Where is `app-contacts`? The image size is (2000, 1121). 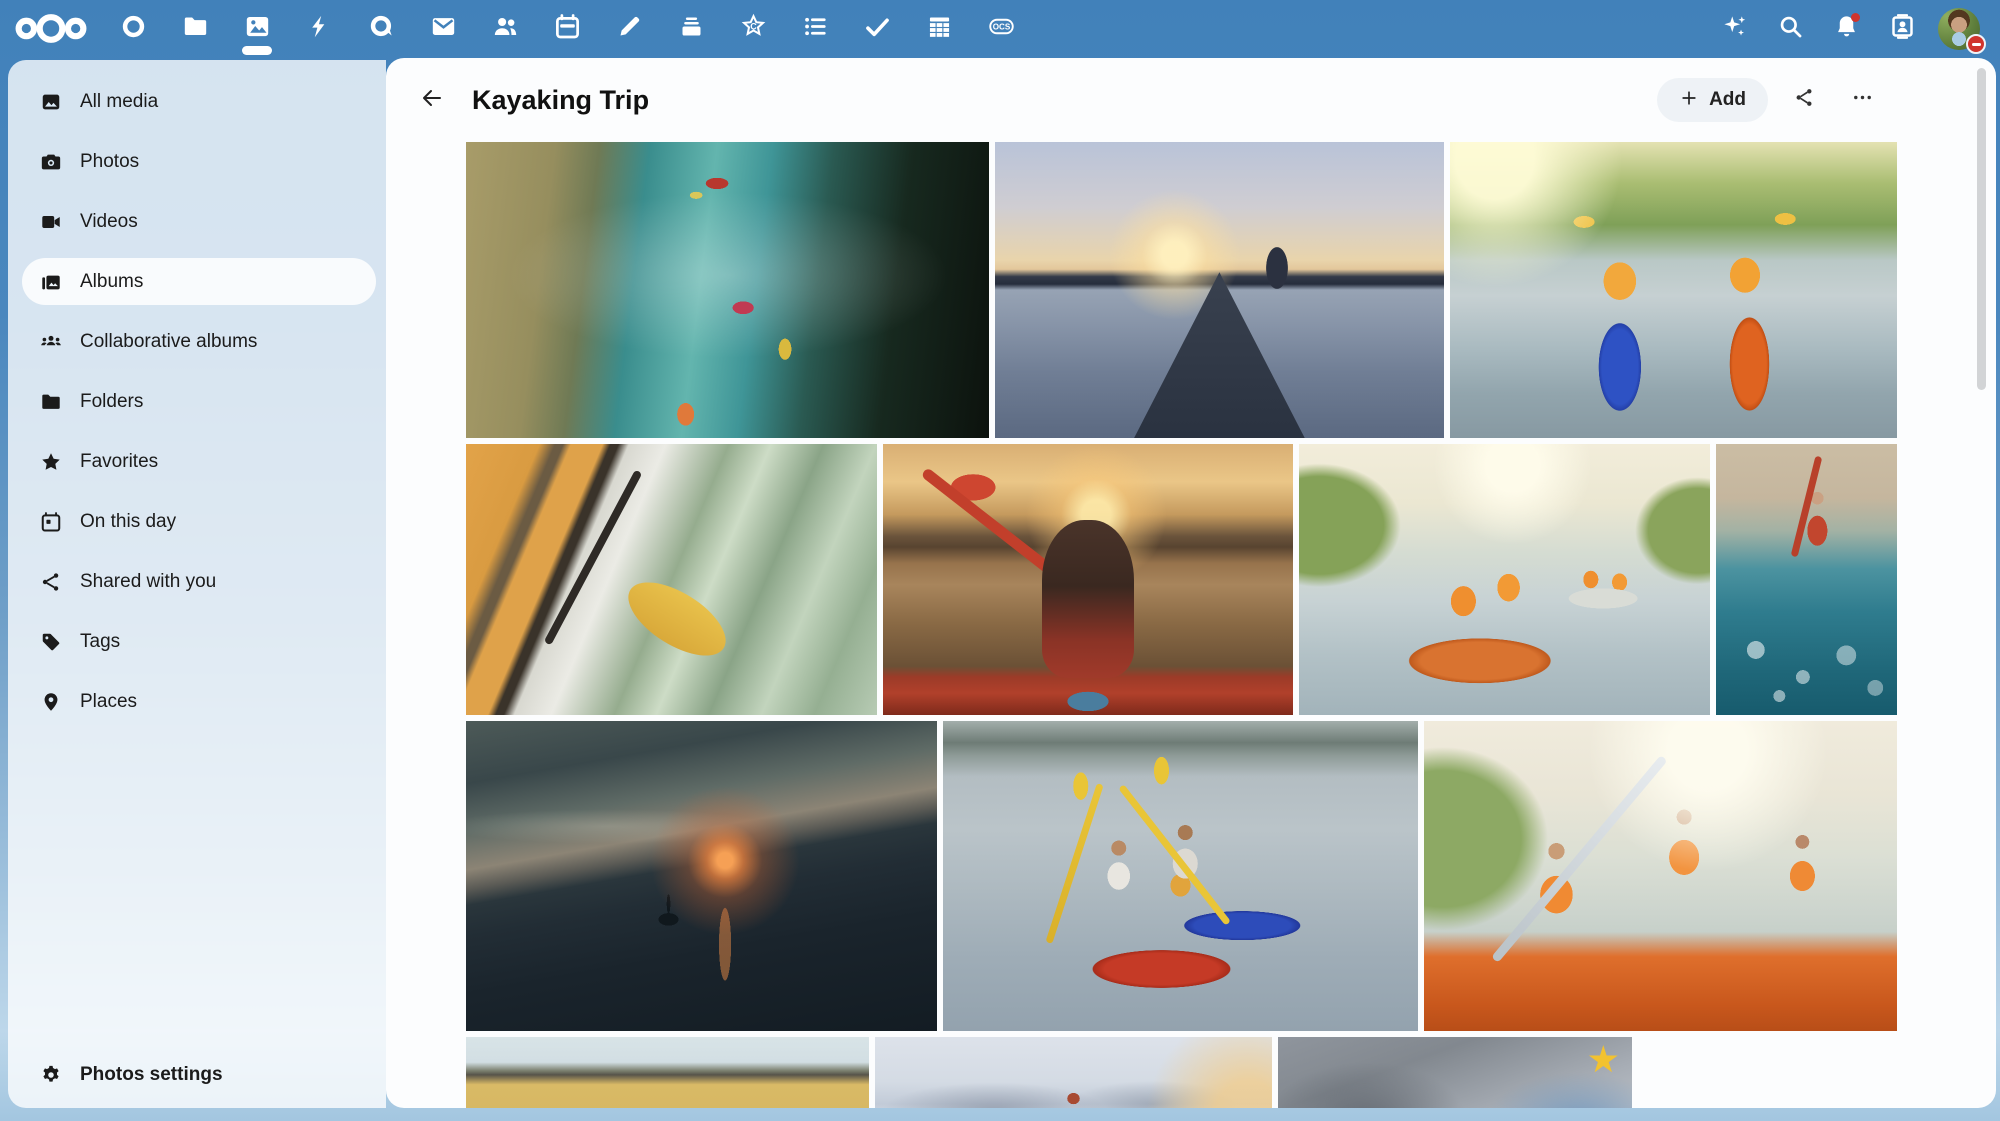
app-contacts is located at coordinates (505, 28).